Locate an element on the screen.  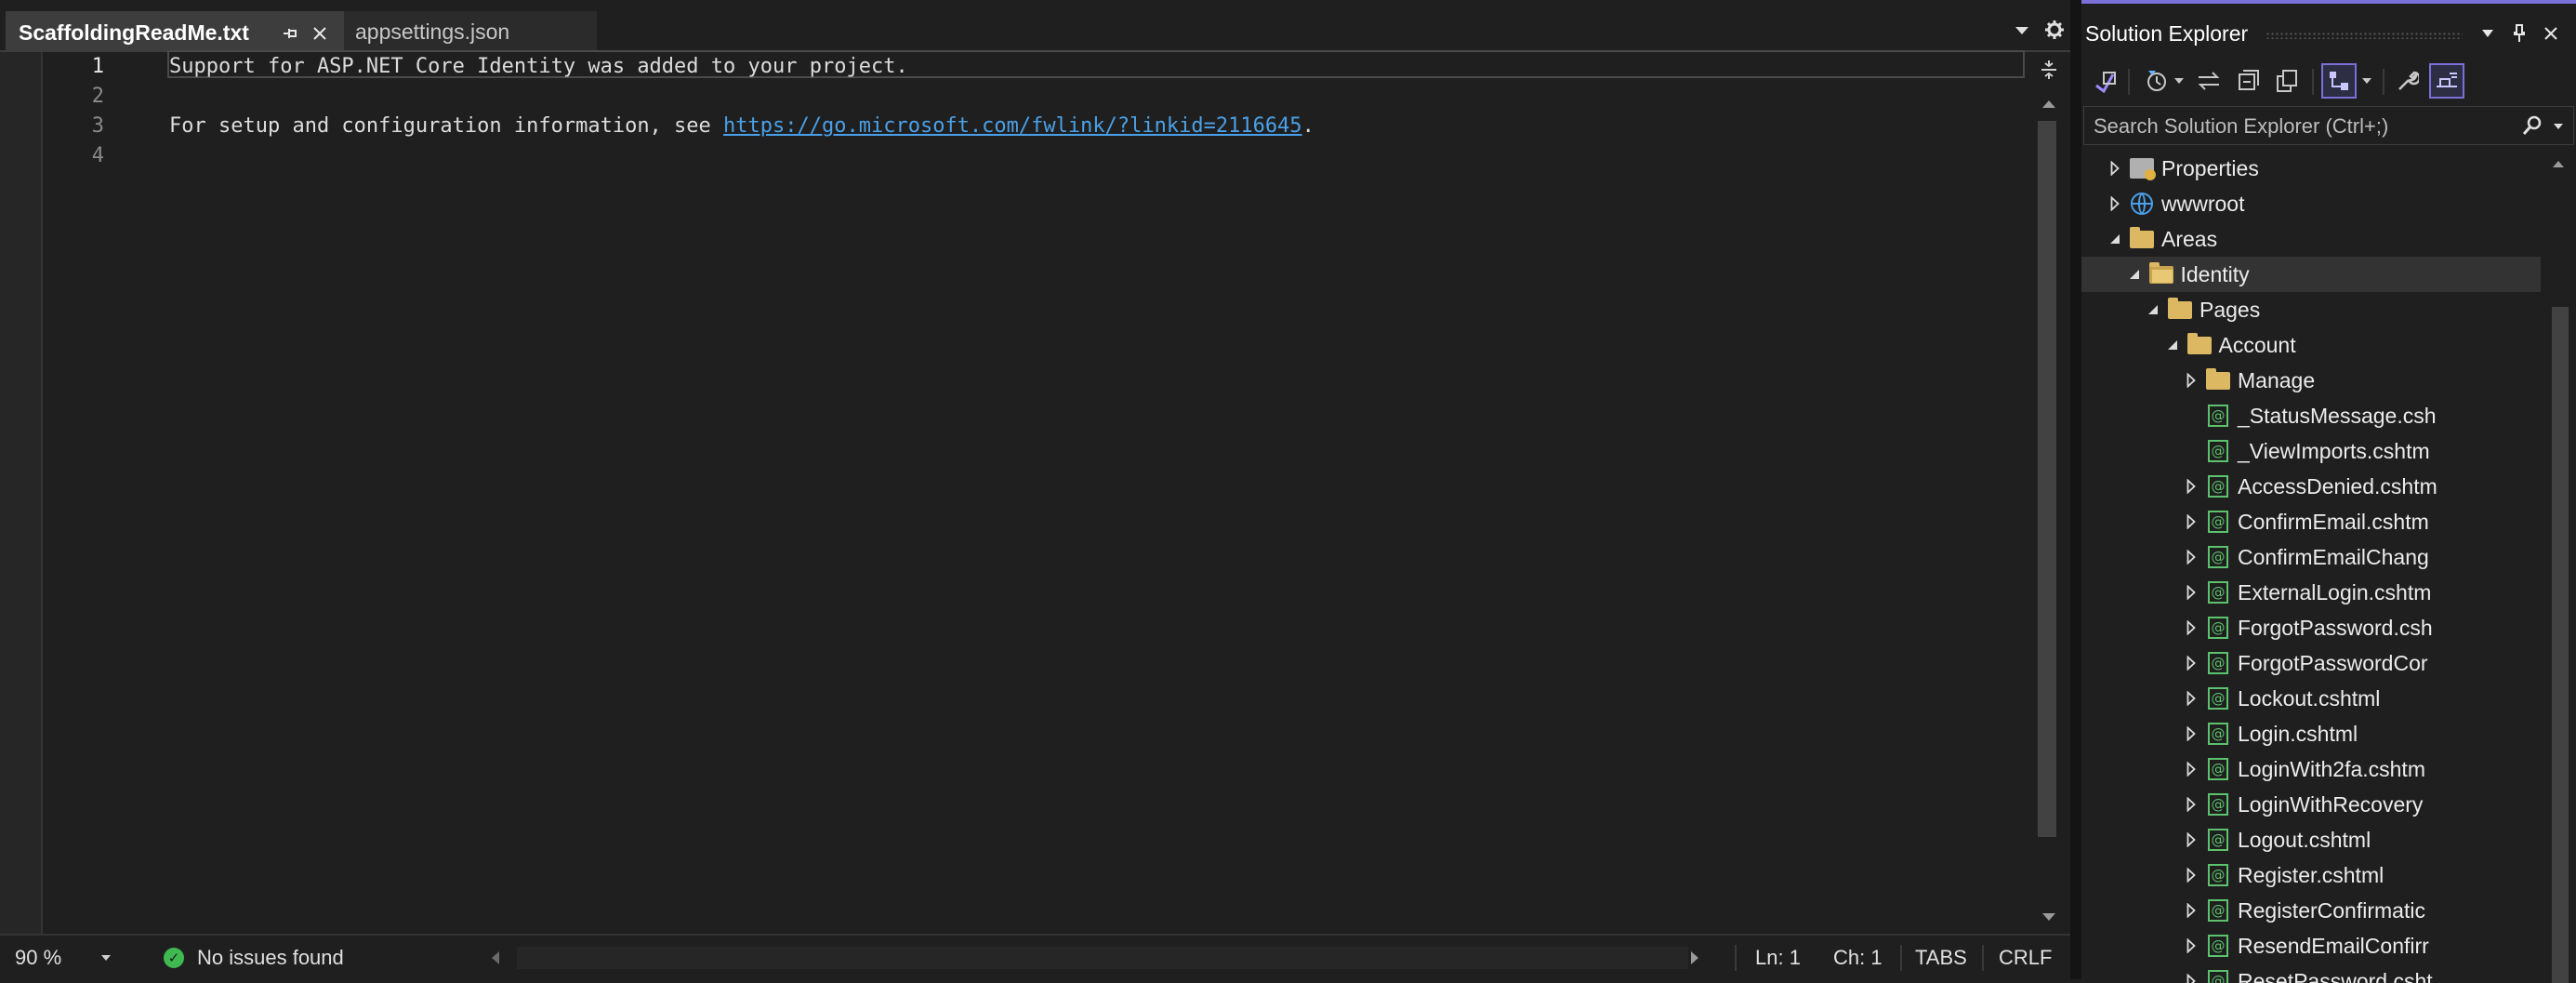
scroll-down-arrow-icon is located at coordinates (2049, 917).